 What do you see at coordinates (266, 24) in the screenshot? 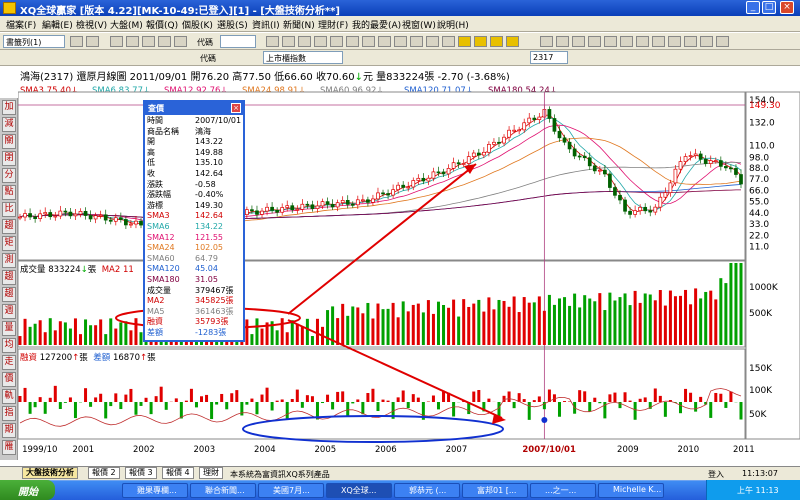
I see `menu-info: 資訊(I)` at bounding box center [266, 24].